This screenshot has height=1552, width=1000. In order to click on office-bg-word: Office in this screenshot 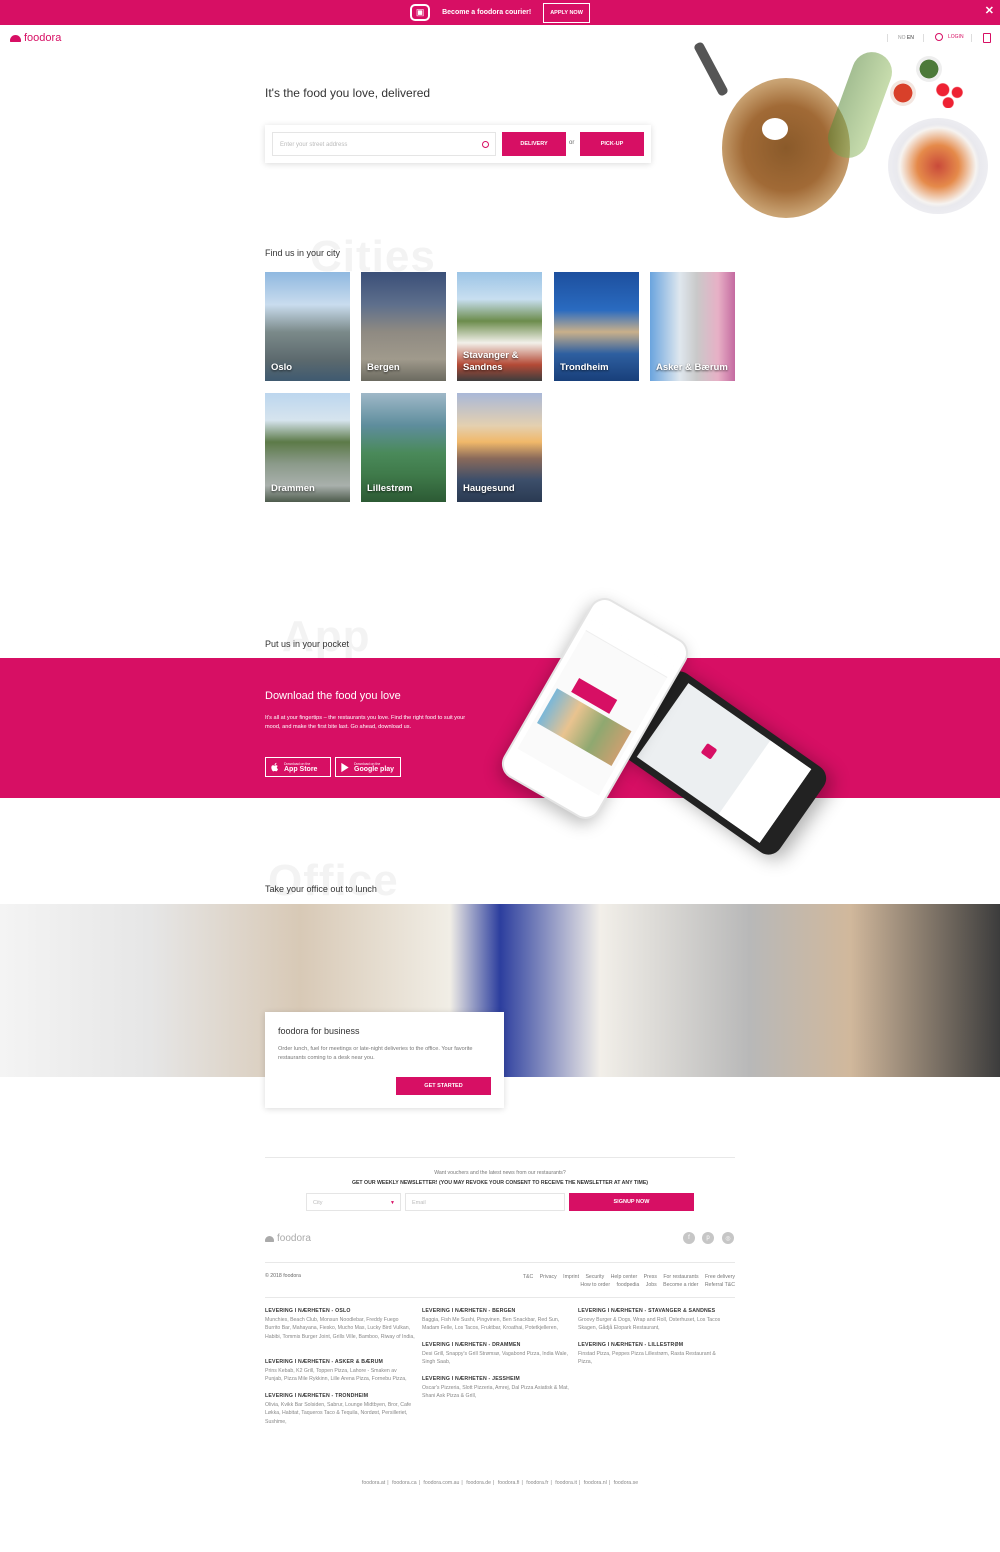, I will do `click(333, 880)`.